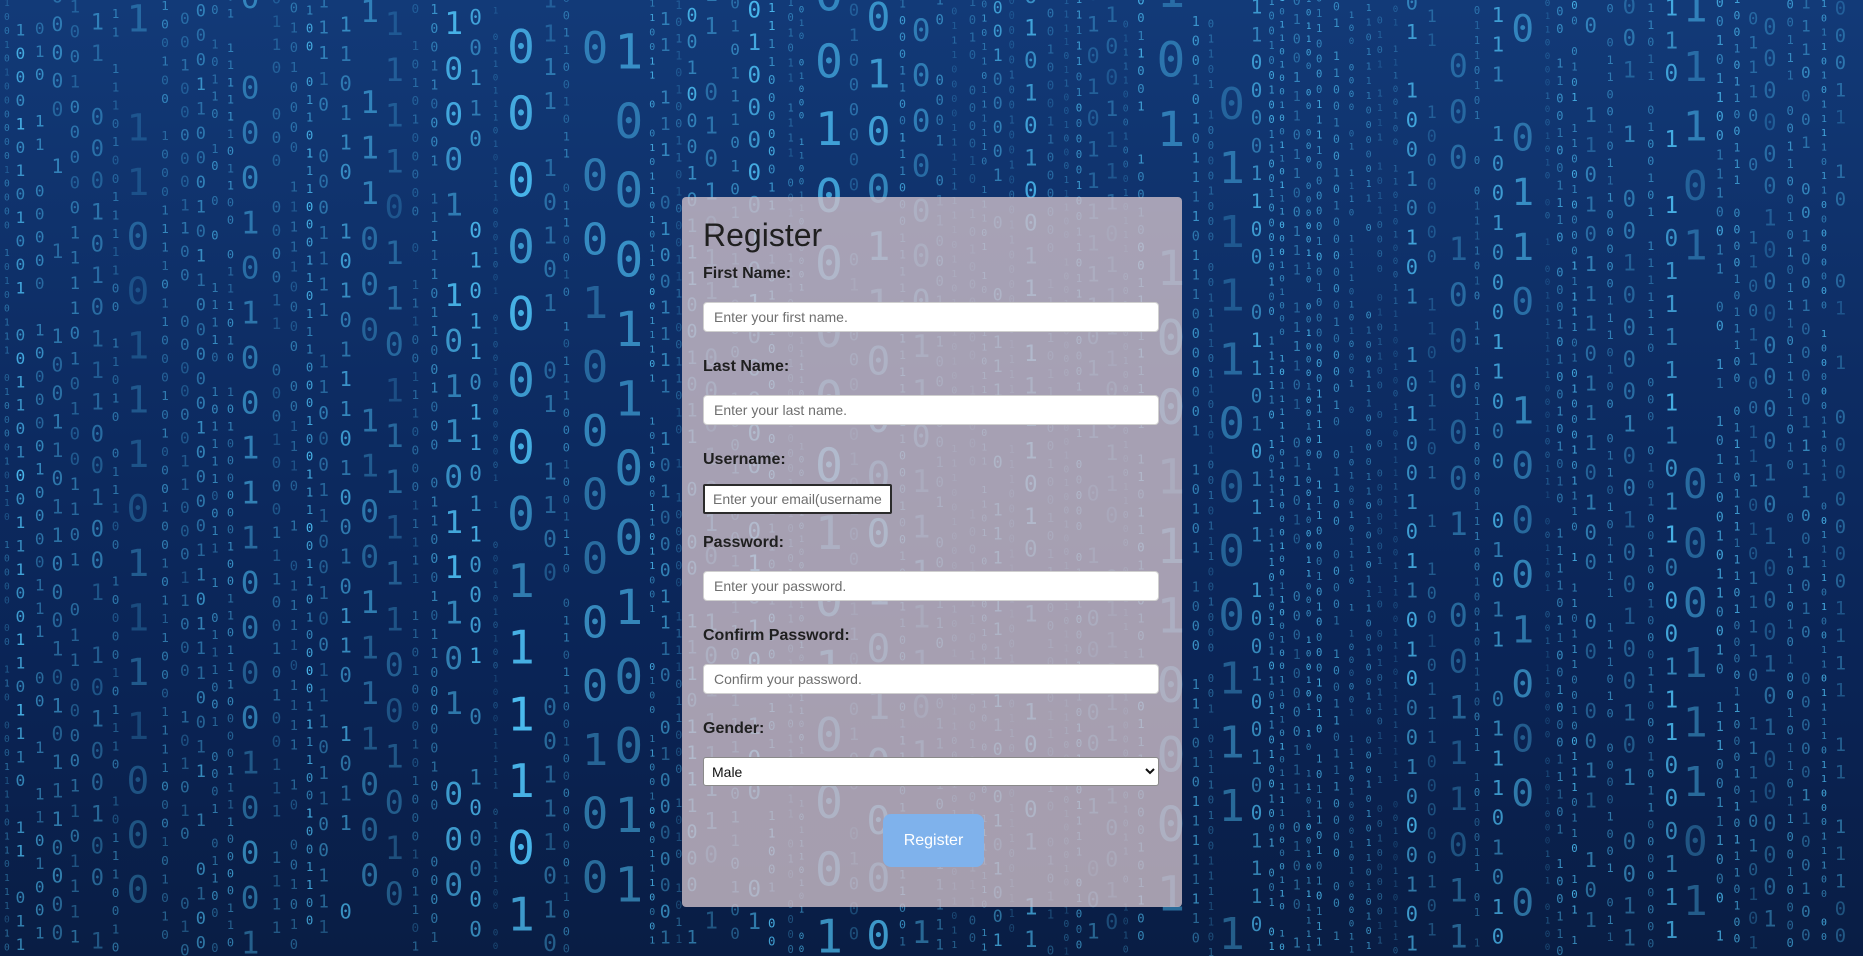 The width and height of the screenshot is (1863, 956). I want to click on first-name-input, so click(931, 317).